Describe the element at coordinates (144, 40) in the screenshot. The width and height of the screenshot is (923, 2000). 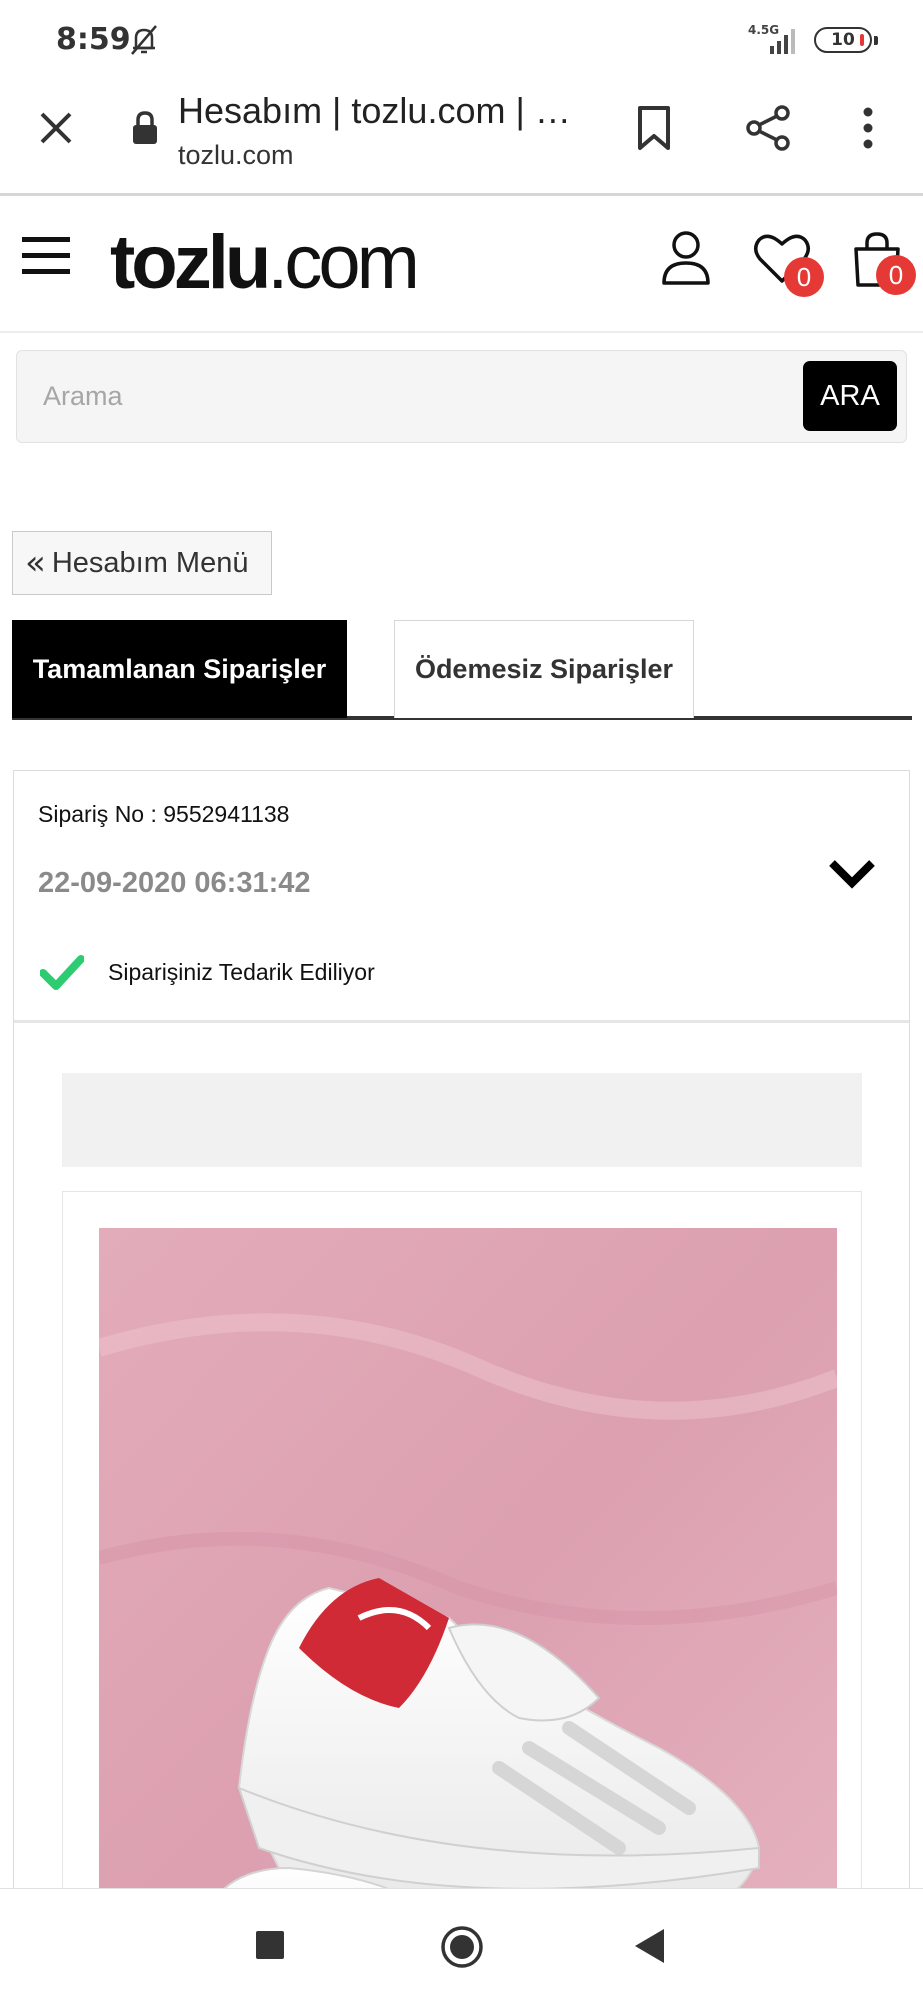
I see `muted-bell-icon` at that location.